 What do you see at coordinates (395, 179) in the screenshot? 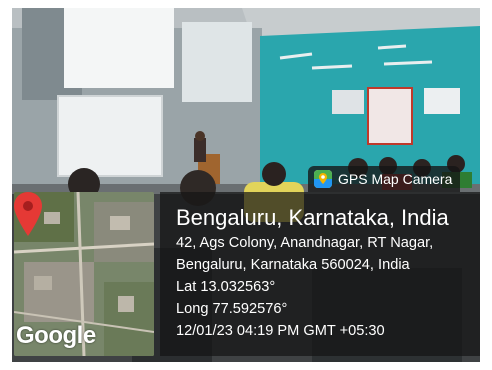
I see `gps-map-camera-label: GPS Map Camera` at bounding box center [395, 179].